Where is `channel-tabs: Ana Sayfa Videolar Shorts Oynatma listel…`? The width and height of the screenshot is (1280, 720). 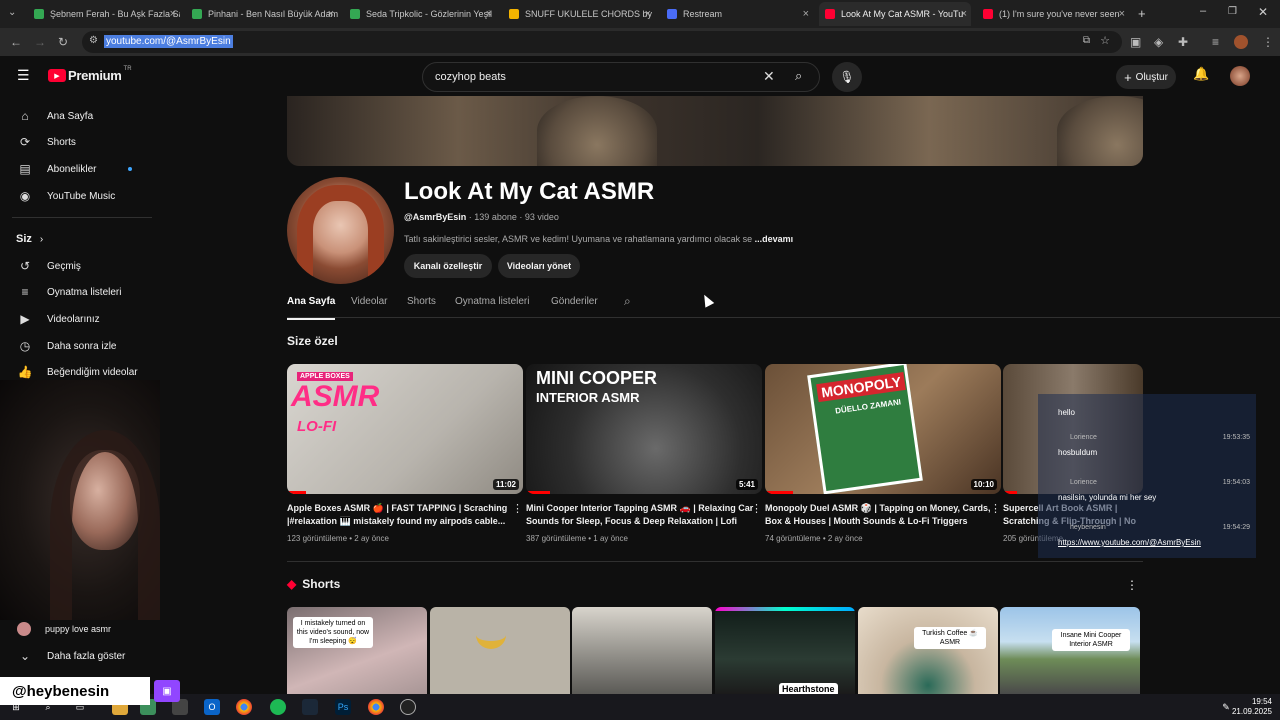 channel-tabs: Ana Sayfa Videolar Shorts Oynatma listel… is located at coordinates (783, 306).